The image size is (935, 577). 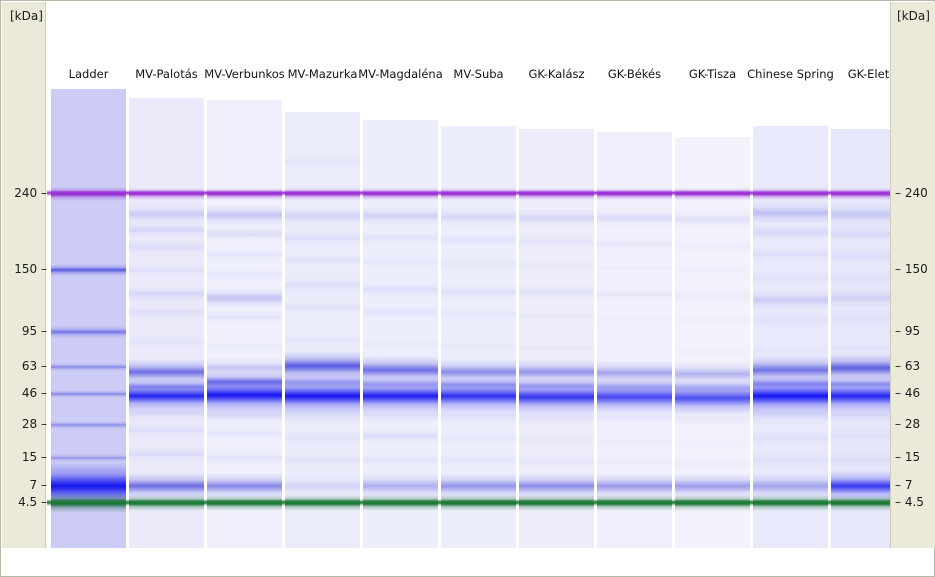 What do you see at coordinates (29, 366) in the screenshot?
I see `tick-label: 63` at bounding box center [29, 366].